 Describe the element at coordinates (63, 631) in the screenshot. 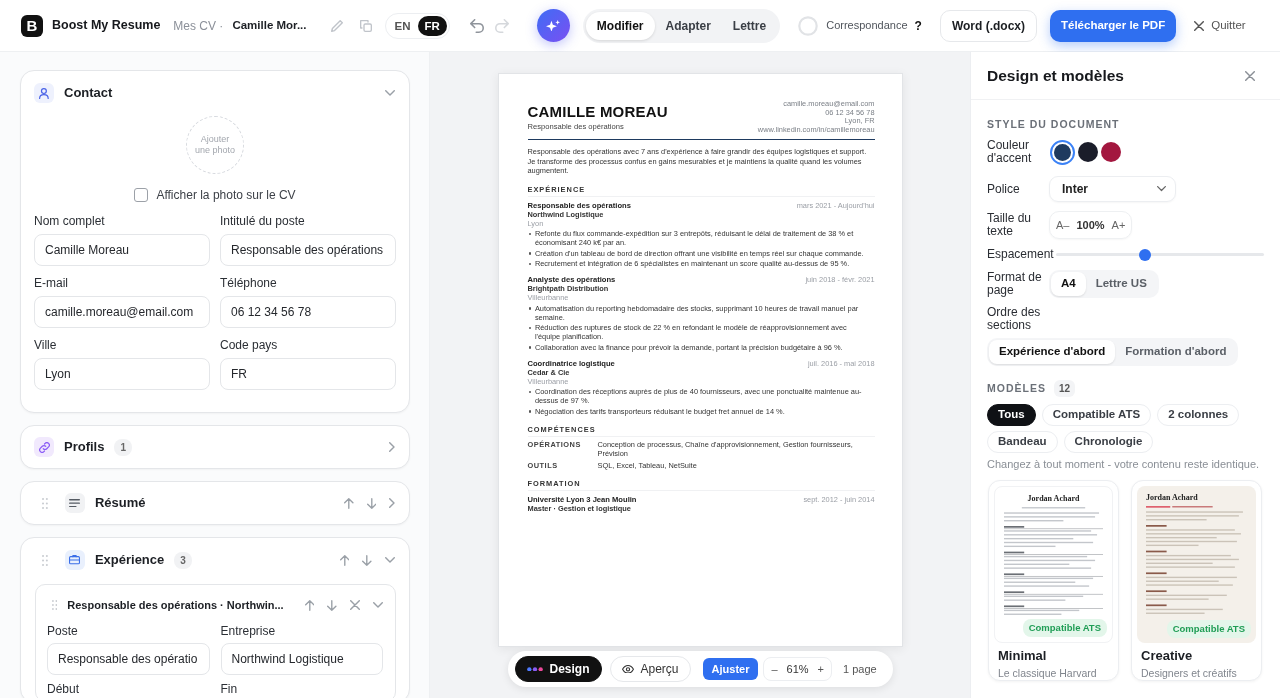

I see `field-label: Poste` at that location.